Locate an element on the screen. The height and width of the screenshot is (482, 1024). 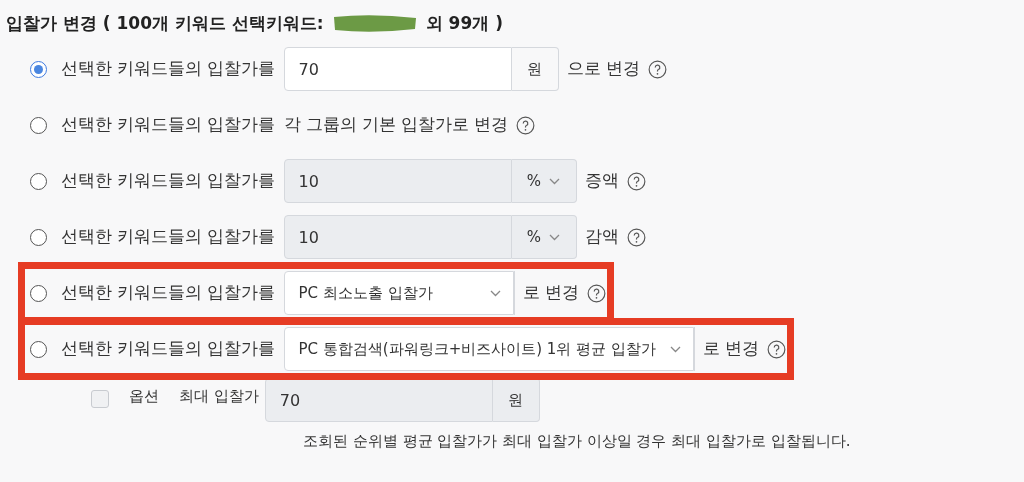
section-title: 입찰가 변경 ( 100개 키워드 선택키워드: is located at coordinates (165, 23).